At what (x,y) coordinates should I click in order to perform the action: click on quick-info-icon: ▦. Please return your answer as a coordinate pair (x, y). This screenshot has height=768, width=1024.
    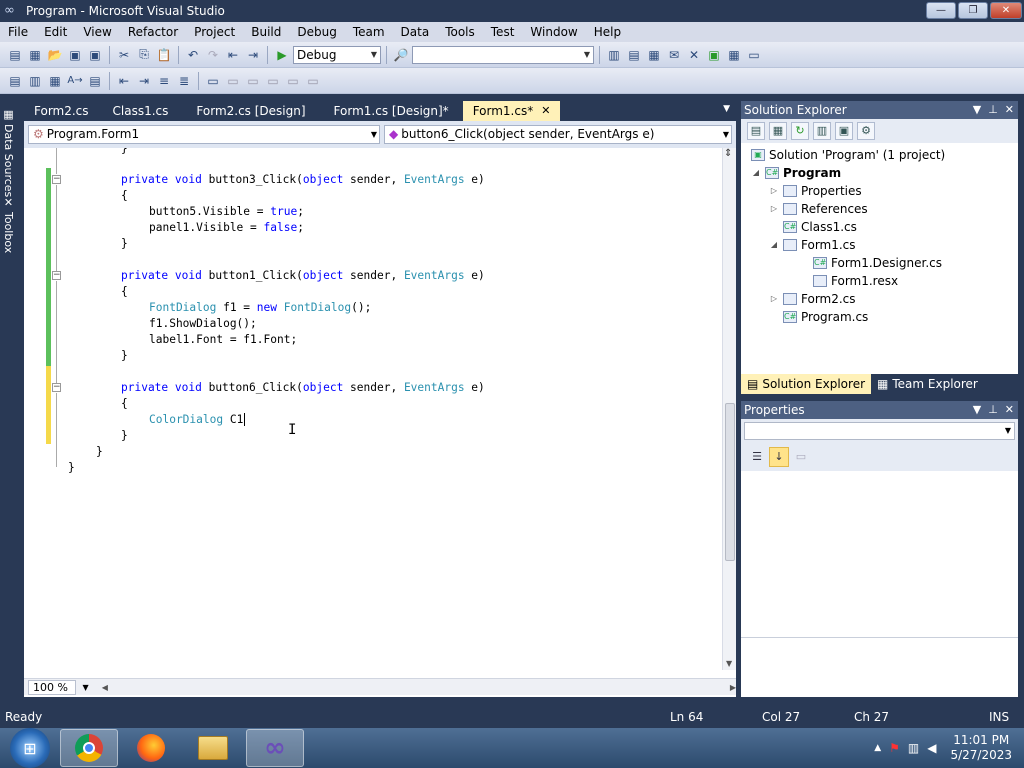
    Looking at the image, I should click on (55, 81).